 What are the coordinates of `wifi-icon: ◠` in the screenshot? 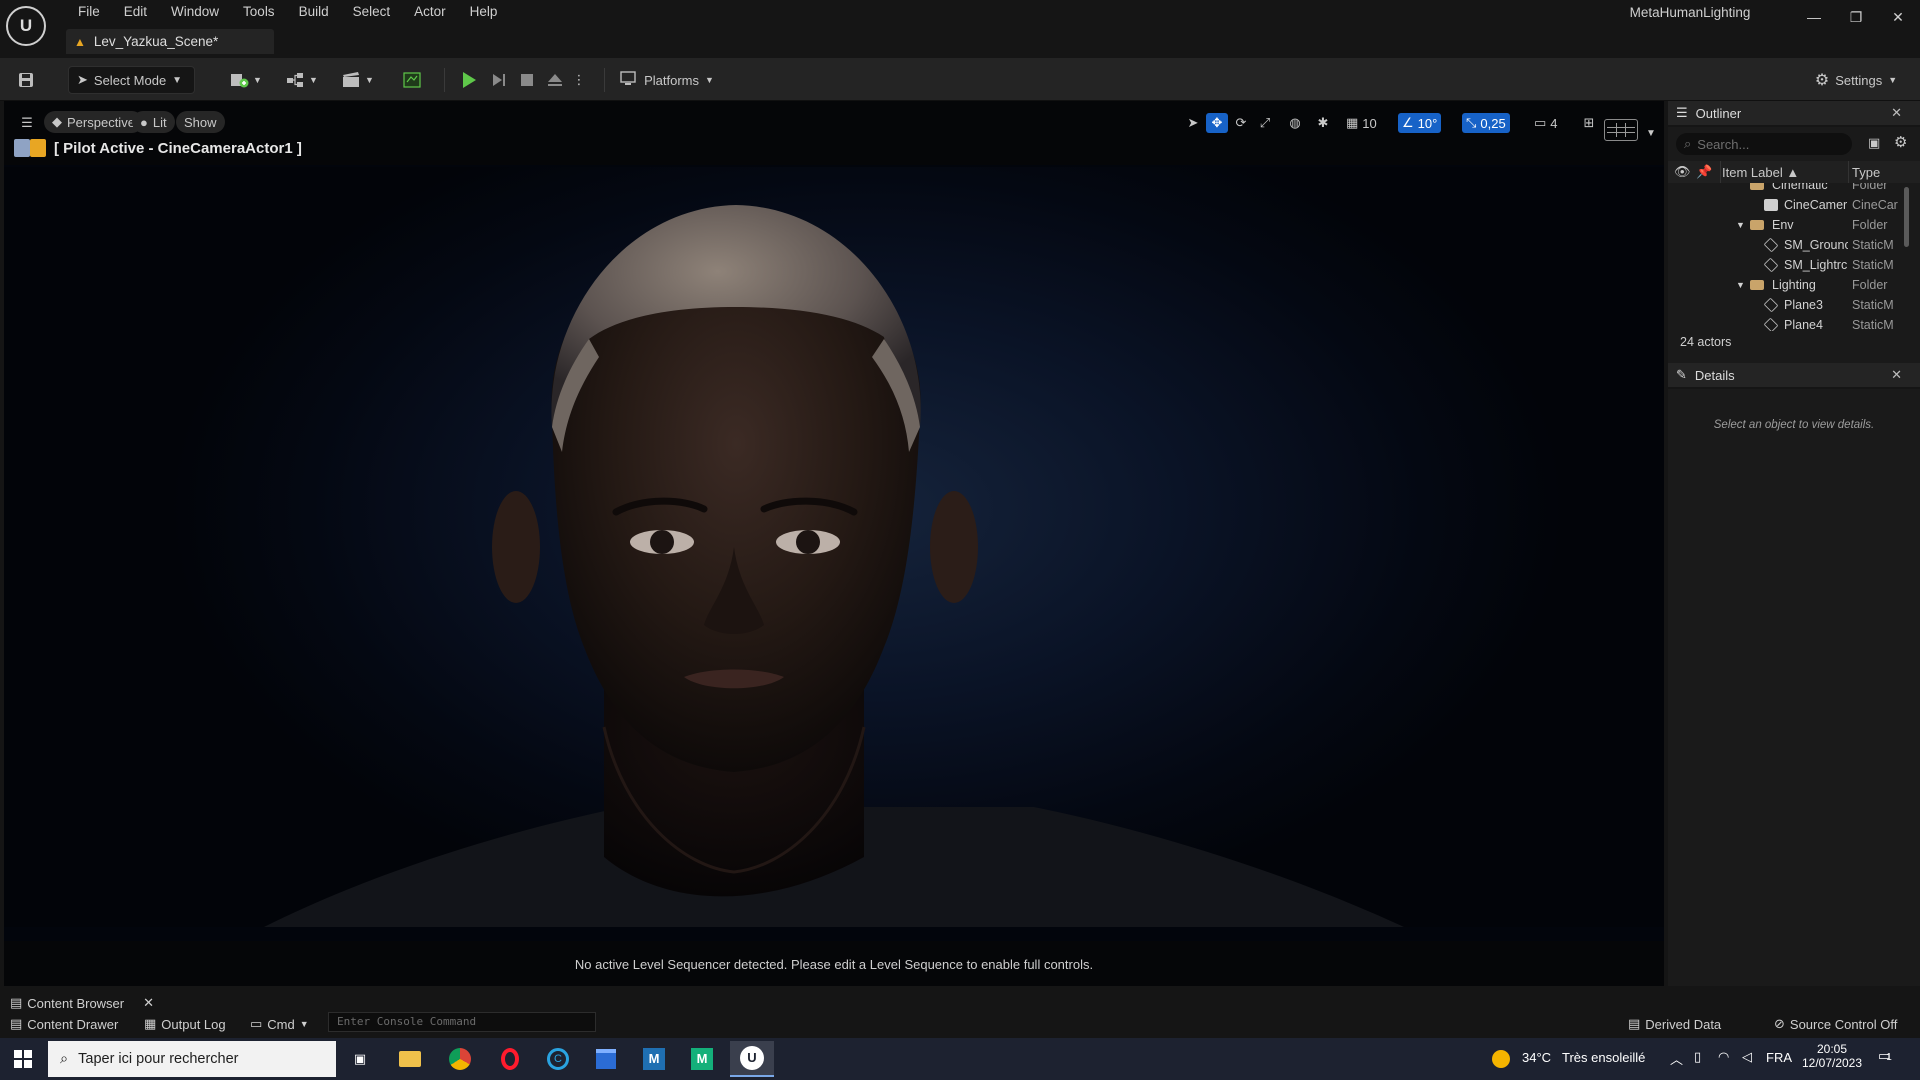 It's located at (1723, 1057).